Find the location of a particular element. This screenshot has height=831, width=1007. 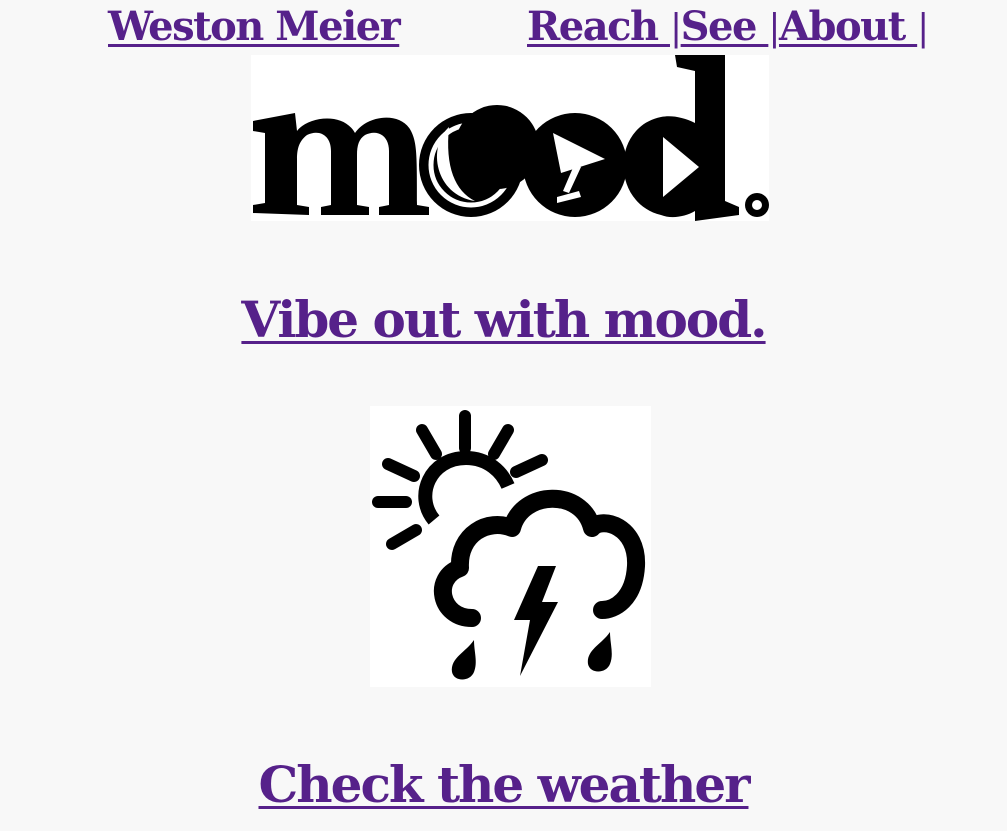

nav-reach-link: Reach is located at coordinates (598, 26).